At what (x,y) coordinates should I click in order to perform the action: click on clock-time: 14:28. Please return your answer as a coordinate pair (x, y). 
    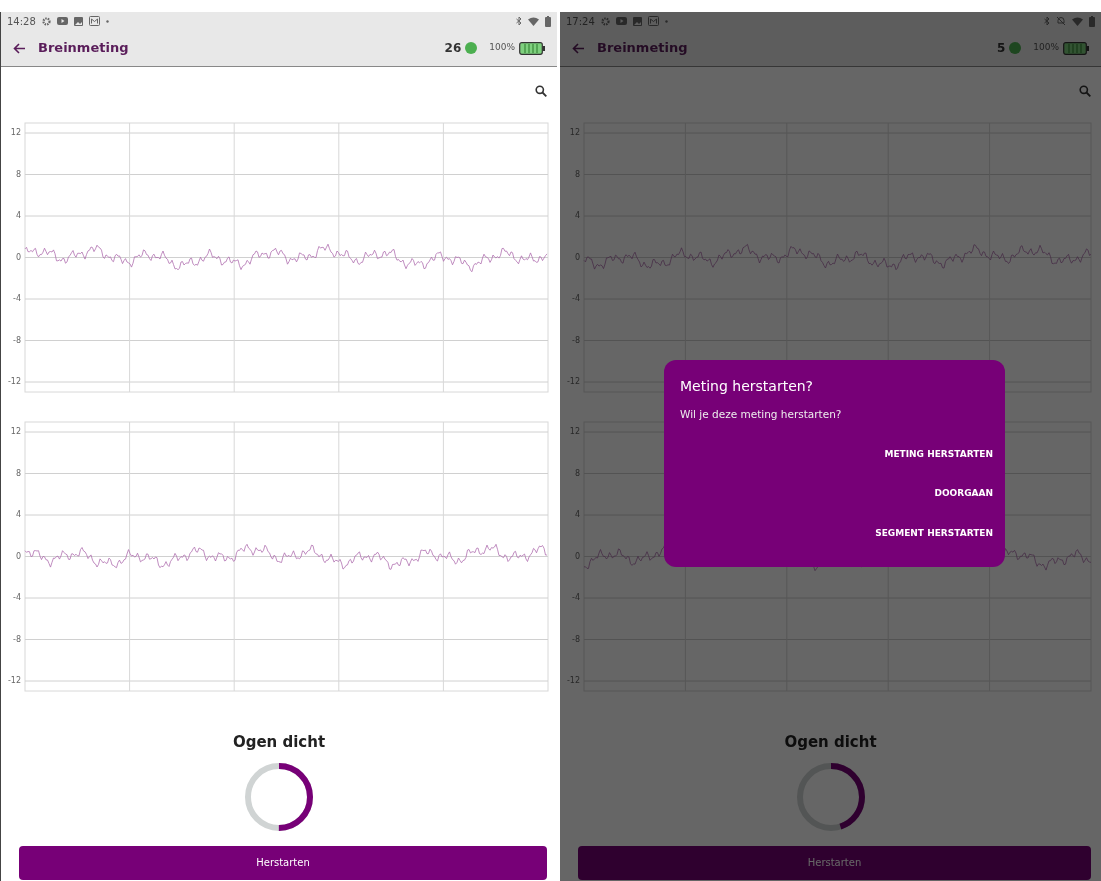
    Looking at the image, I should click on (21, 21).